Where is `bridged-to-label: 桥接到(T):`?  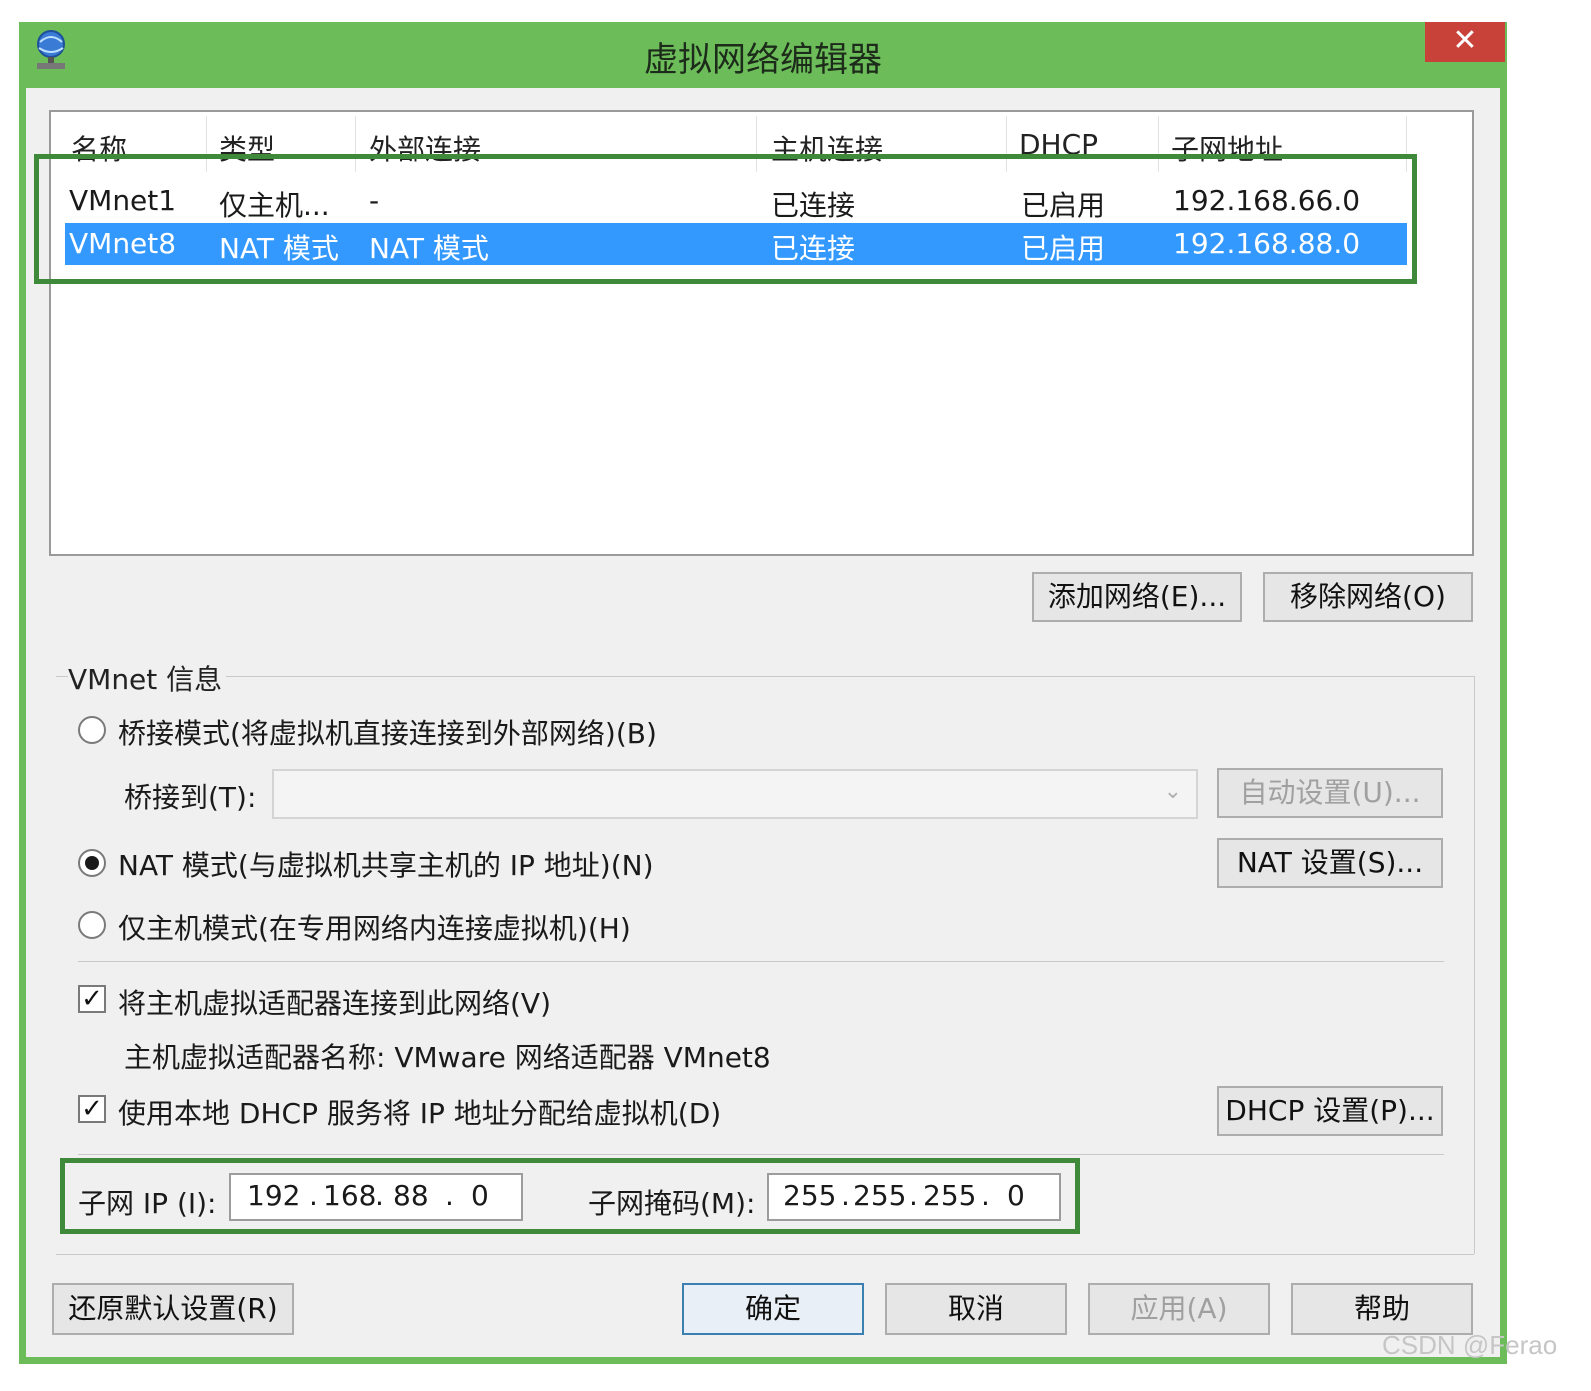 bridged-to-label: 桥接到(T): is located at coordinates (190, 797).